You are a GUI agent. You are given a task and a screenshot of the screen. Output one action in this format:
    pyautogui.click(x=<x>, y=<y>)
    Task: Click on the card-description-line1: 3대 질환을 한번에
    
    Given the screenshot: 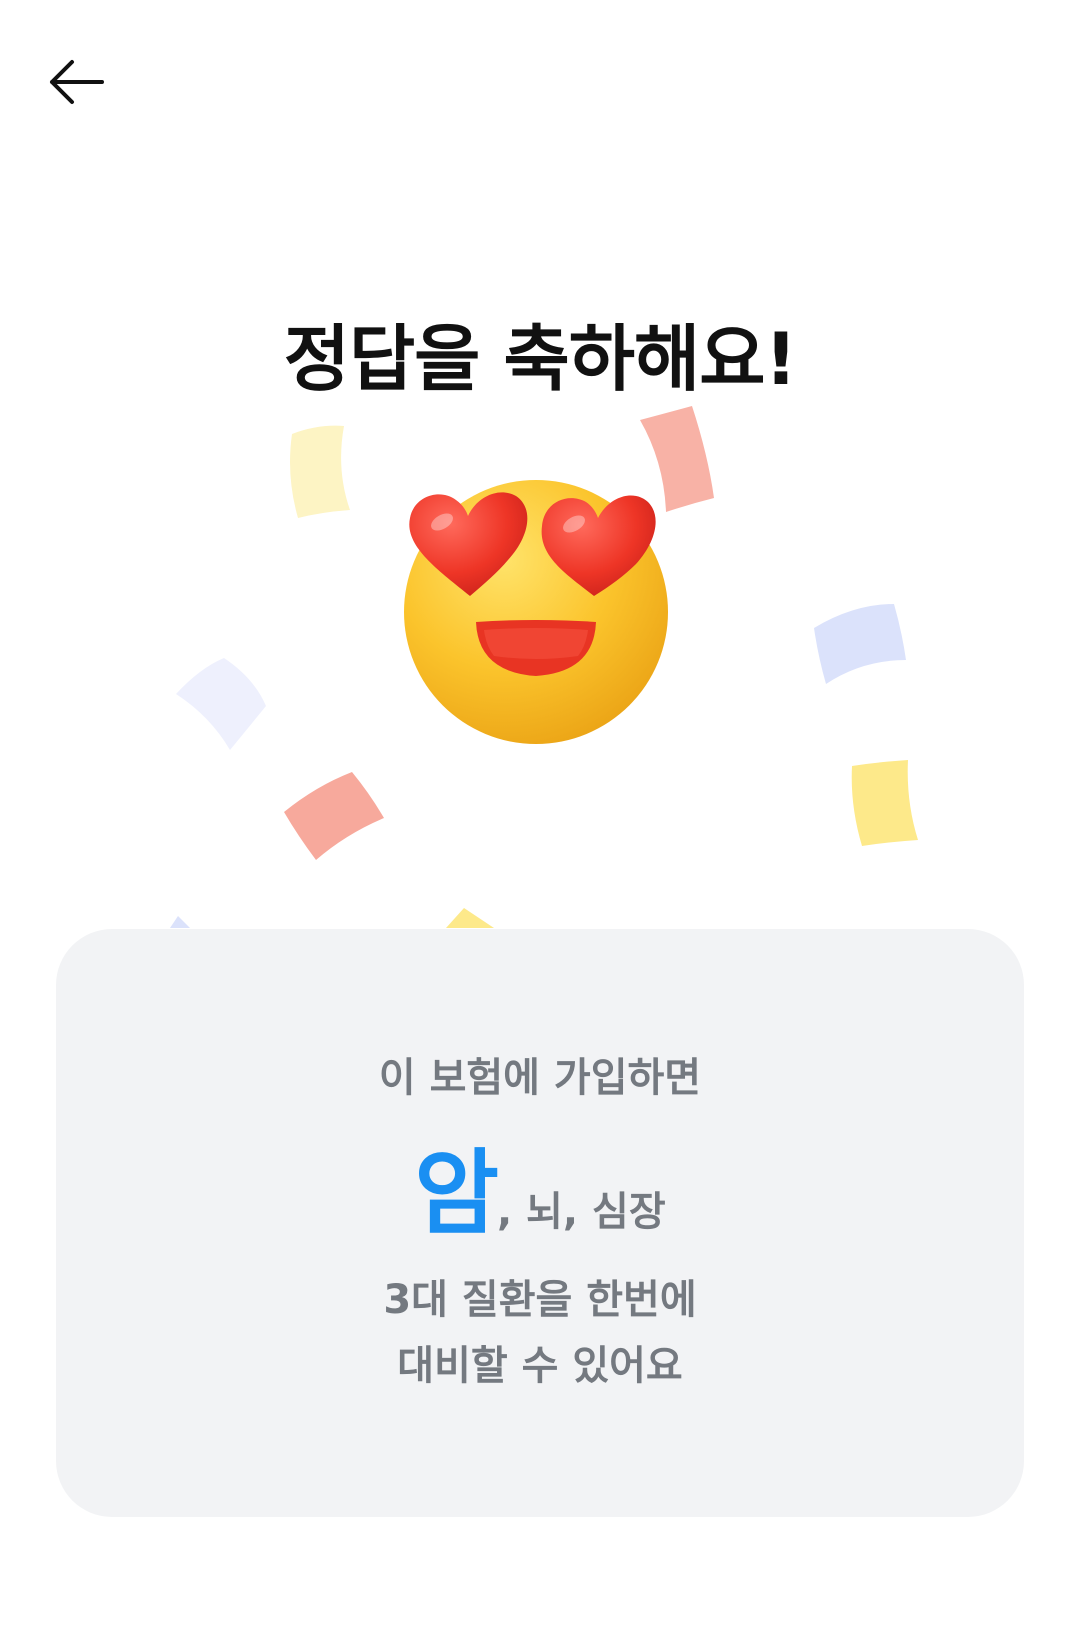 What is the action you would take?
    pyautogui.click(x=540, y=1300)
    